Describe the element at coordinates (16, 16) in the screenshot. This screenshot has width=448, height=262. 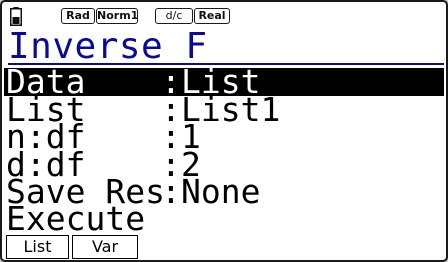
I see `battery-icon` at that location.